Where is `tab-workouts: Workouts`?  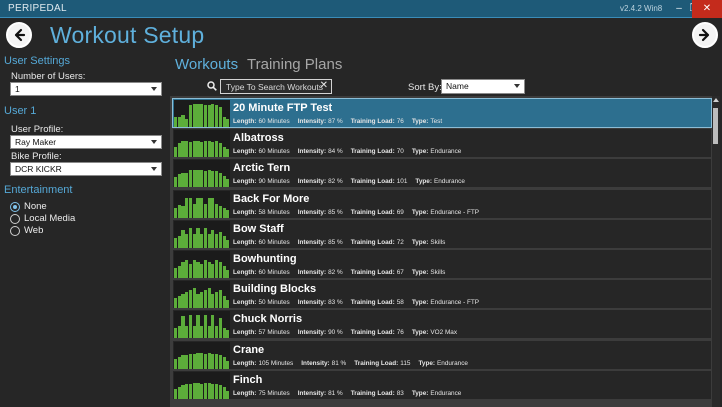
tab-workouts: Workouts is located at coordinates (206, 64).